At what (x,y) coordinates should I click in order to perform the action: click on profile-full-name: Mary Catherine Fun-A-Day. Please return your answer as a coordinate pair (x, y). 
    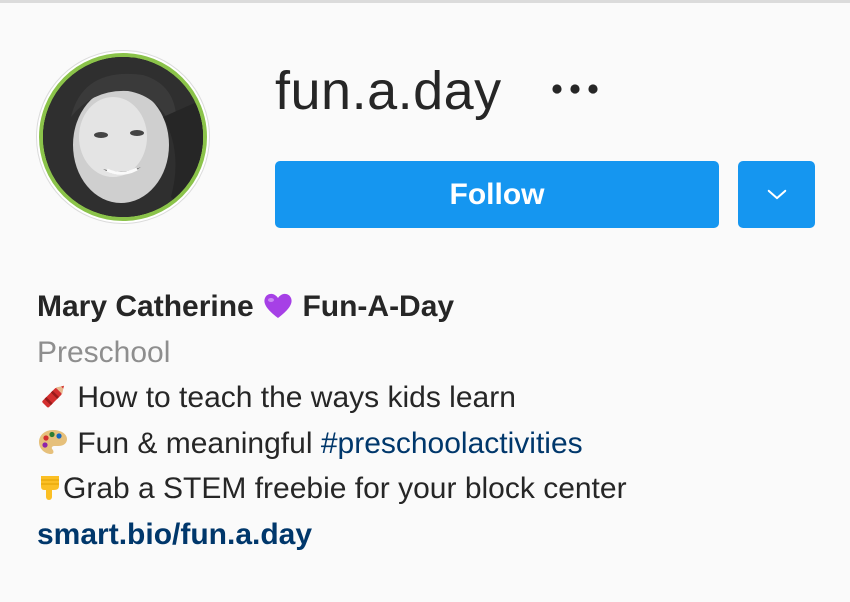
    Looking at the image, I should click on (332, 307).